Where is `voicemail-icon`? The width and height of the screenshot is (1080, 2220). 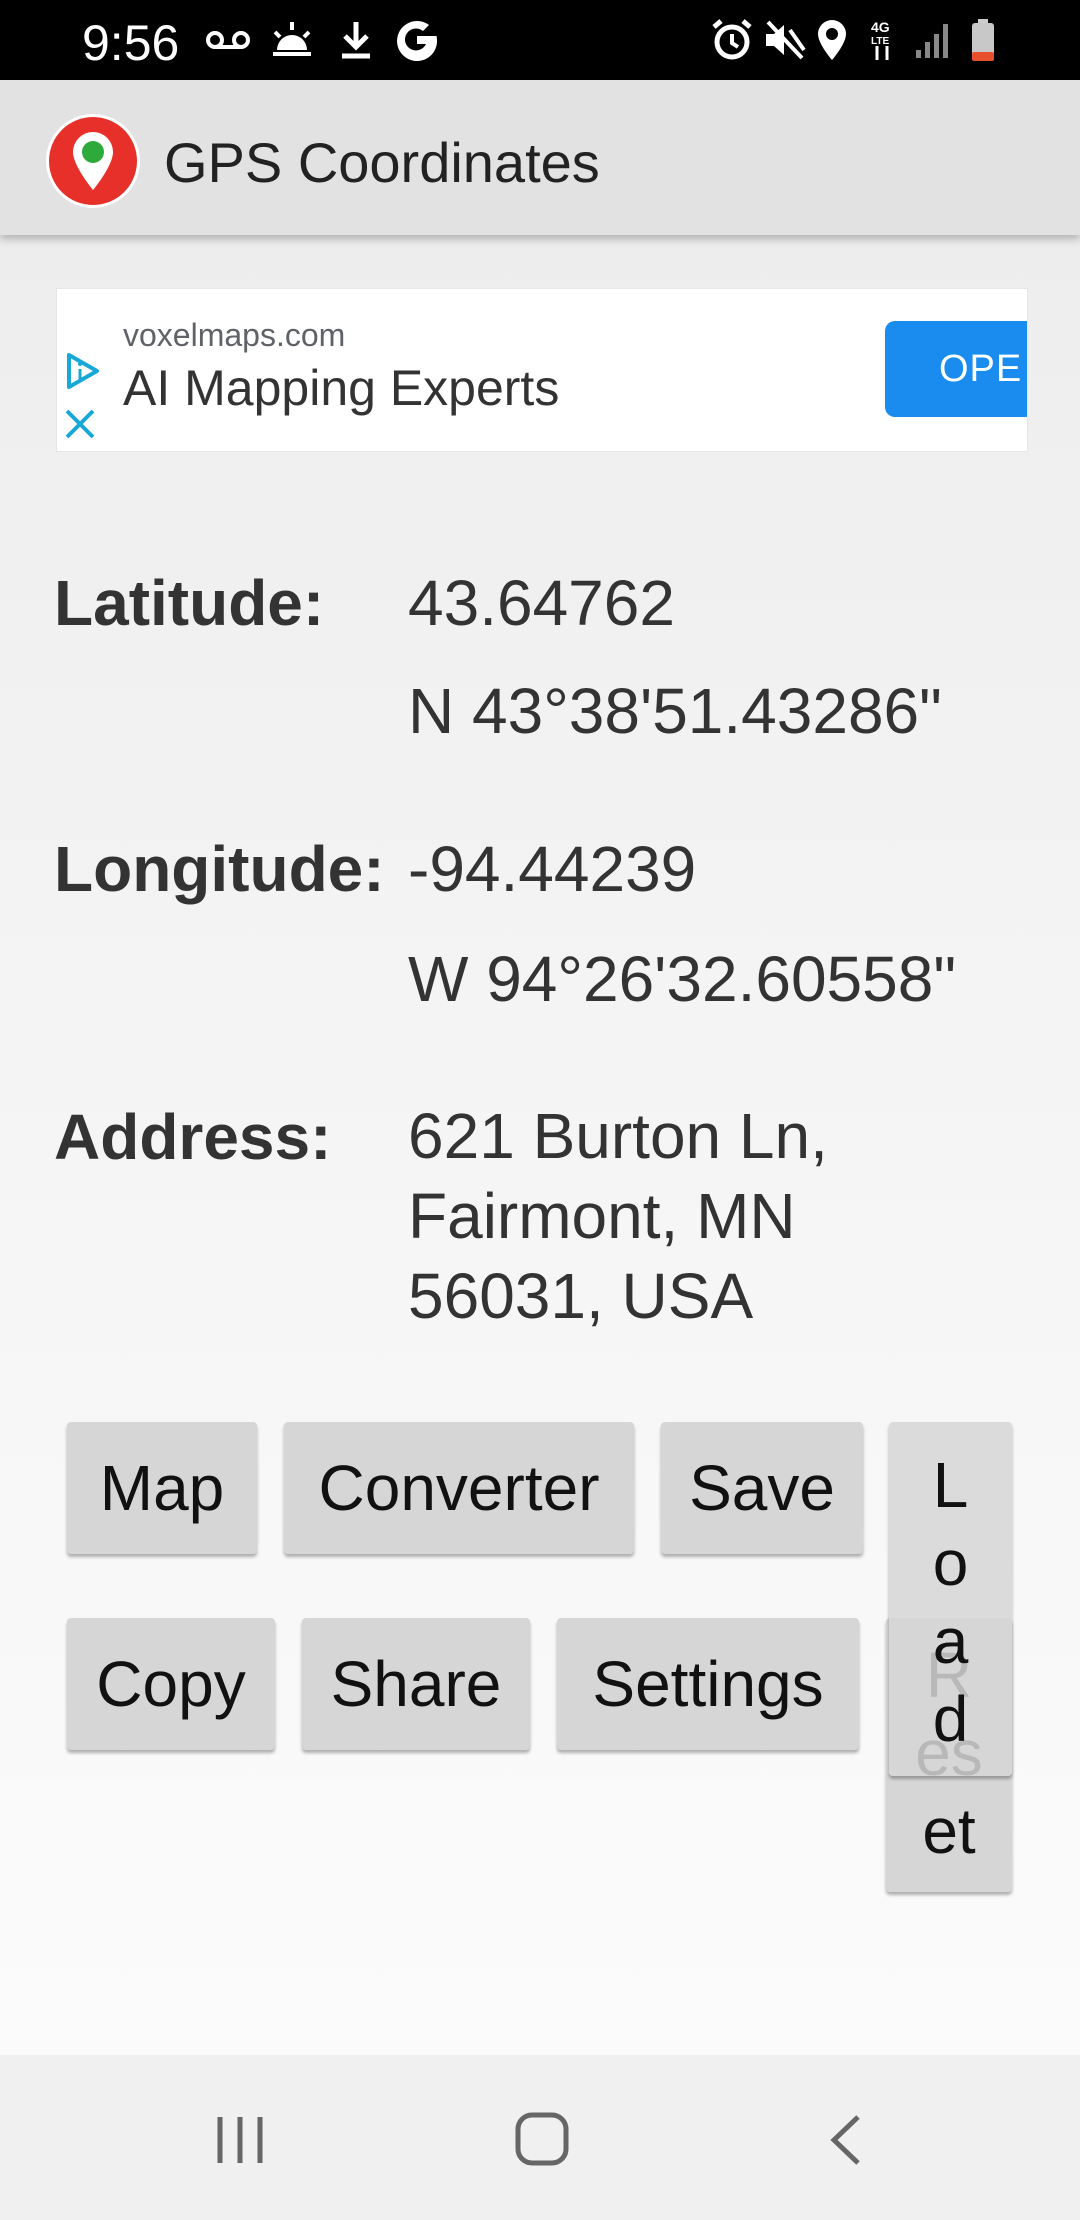 voicemail-icon is located at coordinates (228, 40).